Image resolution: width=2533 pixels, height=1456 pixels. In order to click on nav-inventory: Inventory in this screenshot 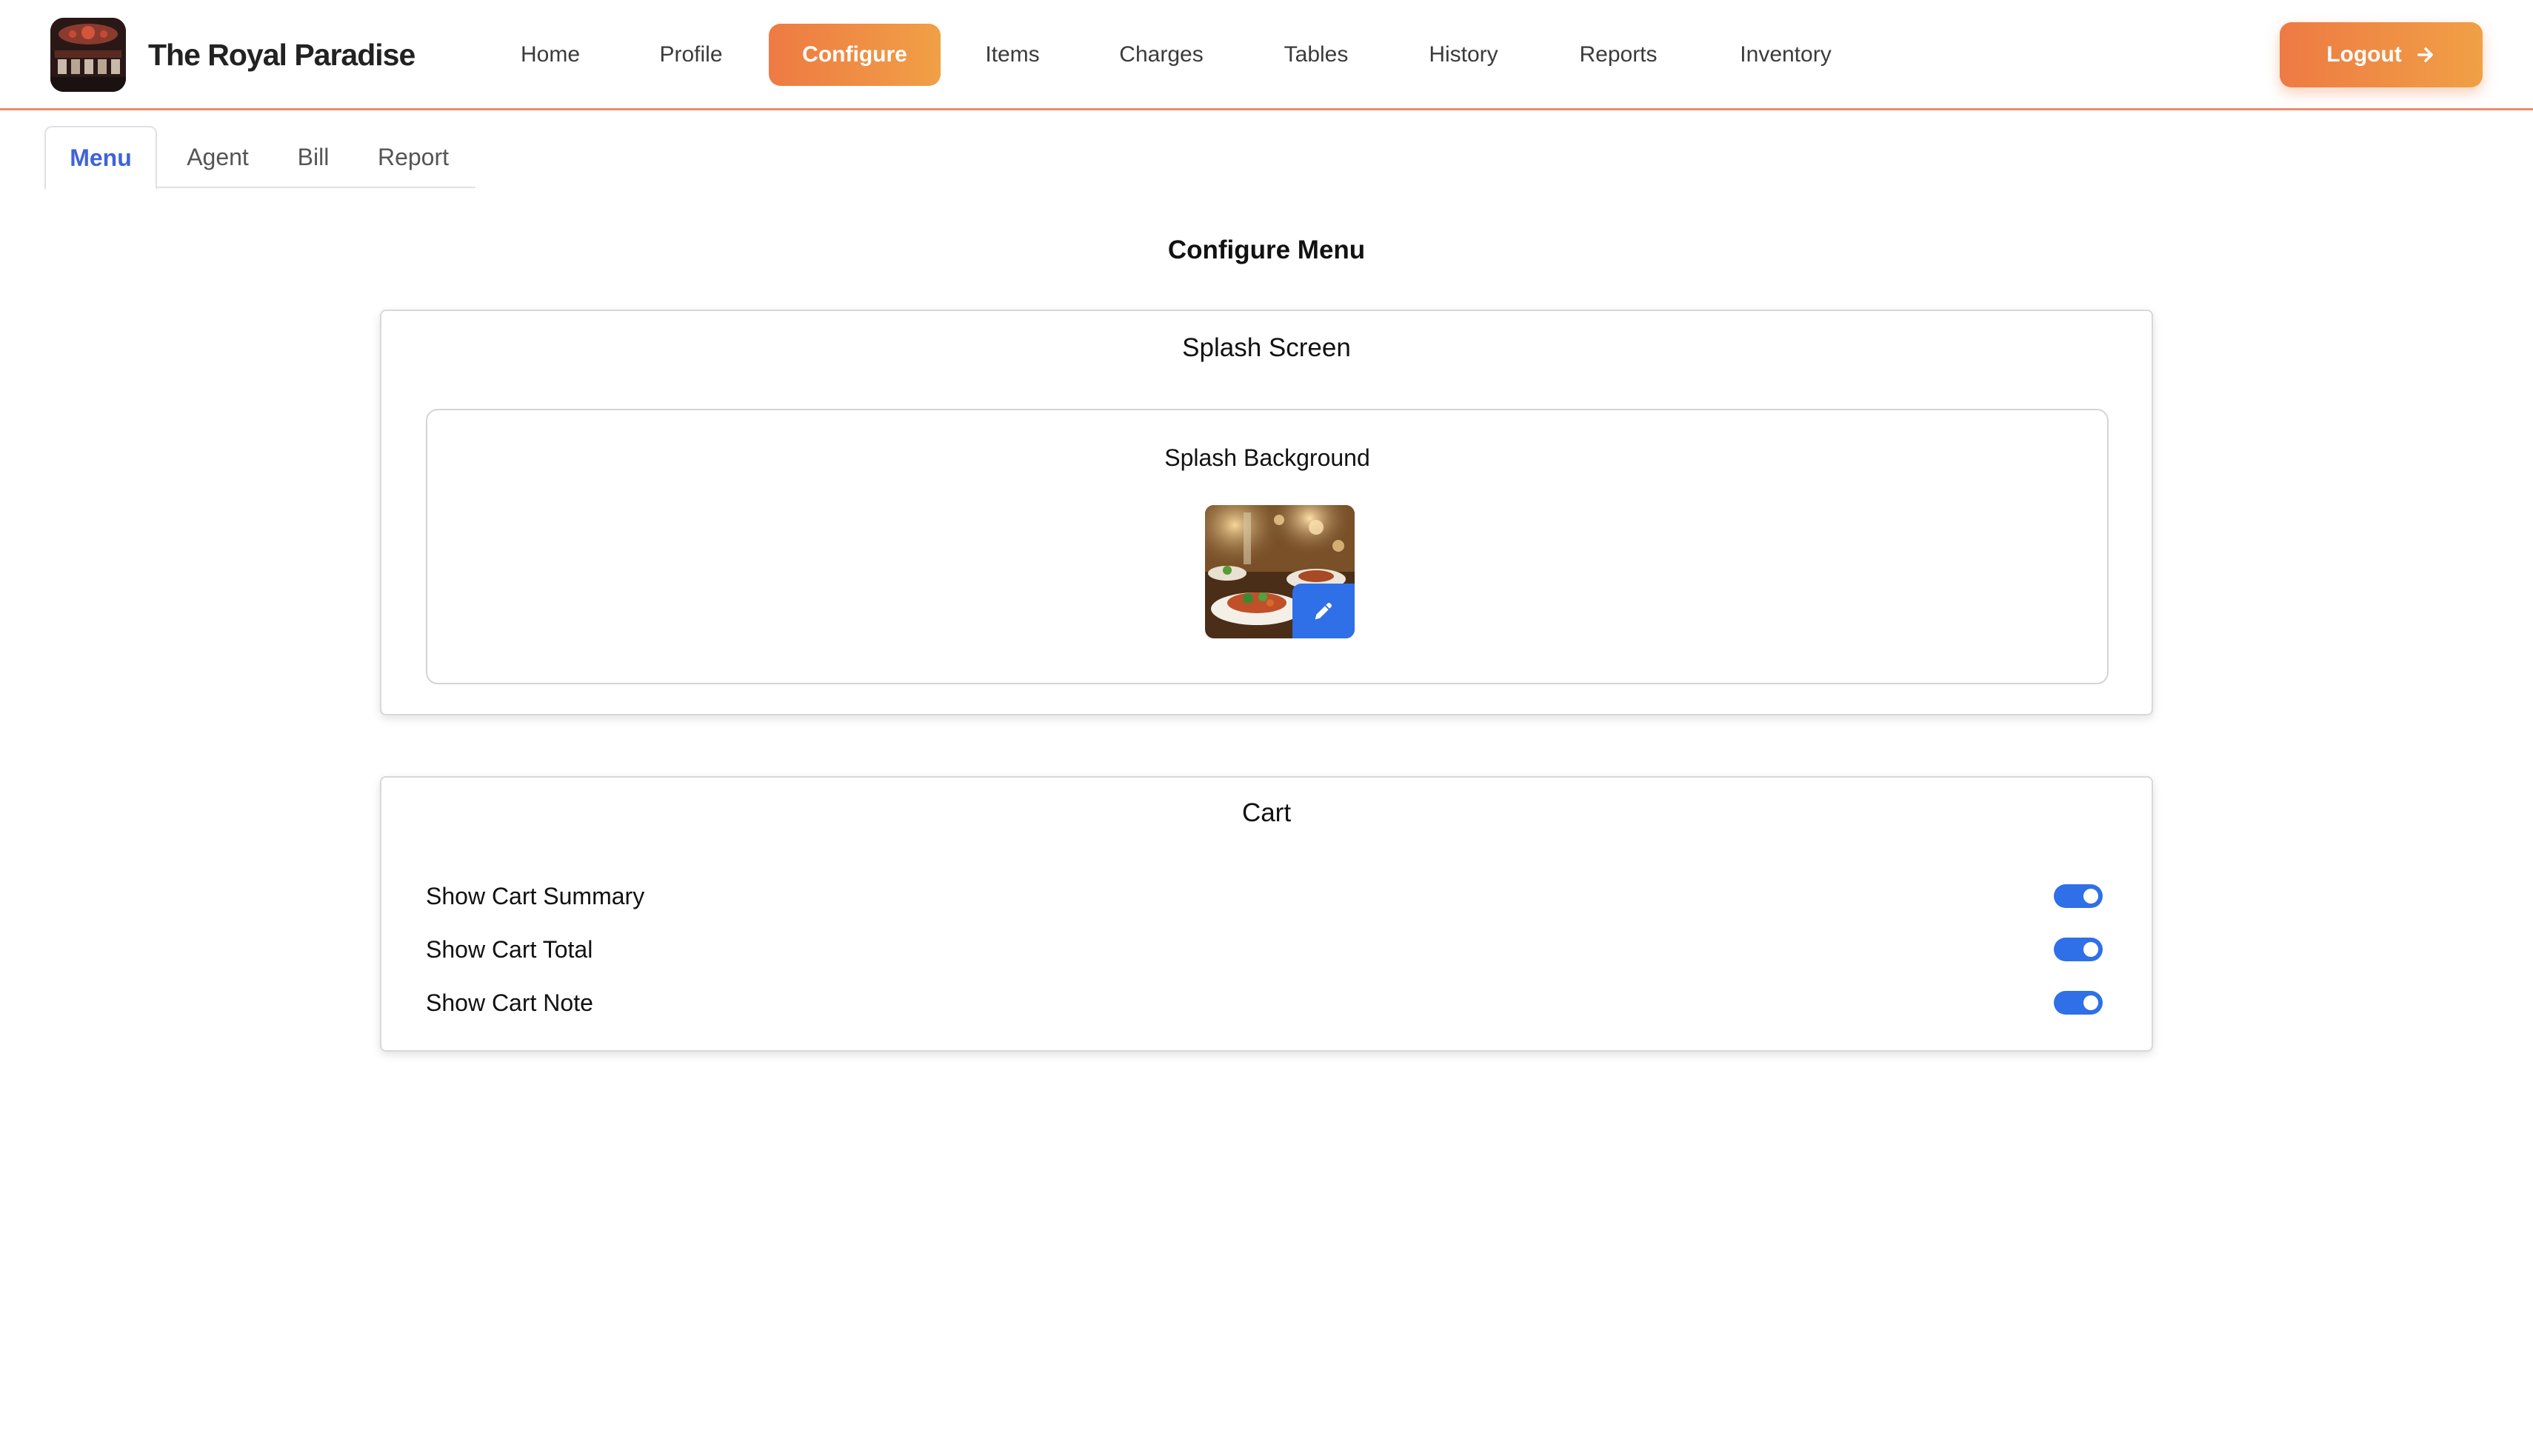, I will do `click(1785, 55)`.